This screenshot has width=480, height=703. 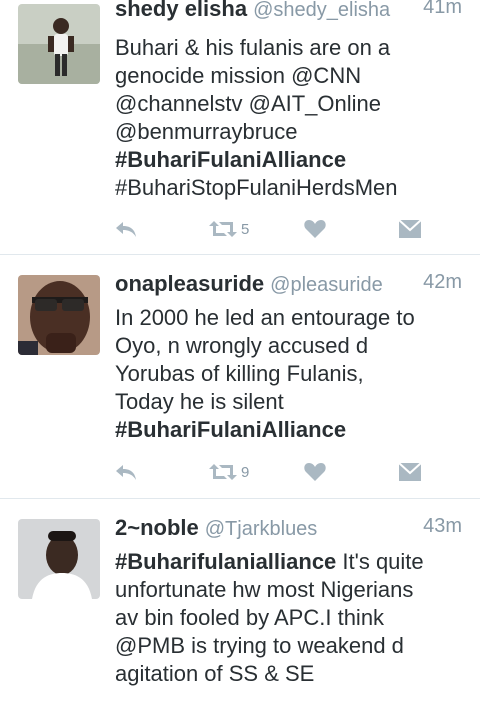 What do you see at coordinates (248, 103) in the screenshot?
I see `tweet-text-line: @channelstv @AIT_Online` at bounding box center [248, 103].